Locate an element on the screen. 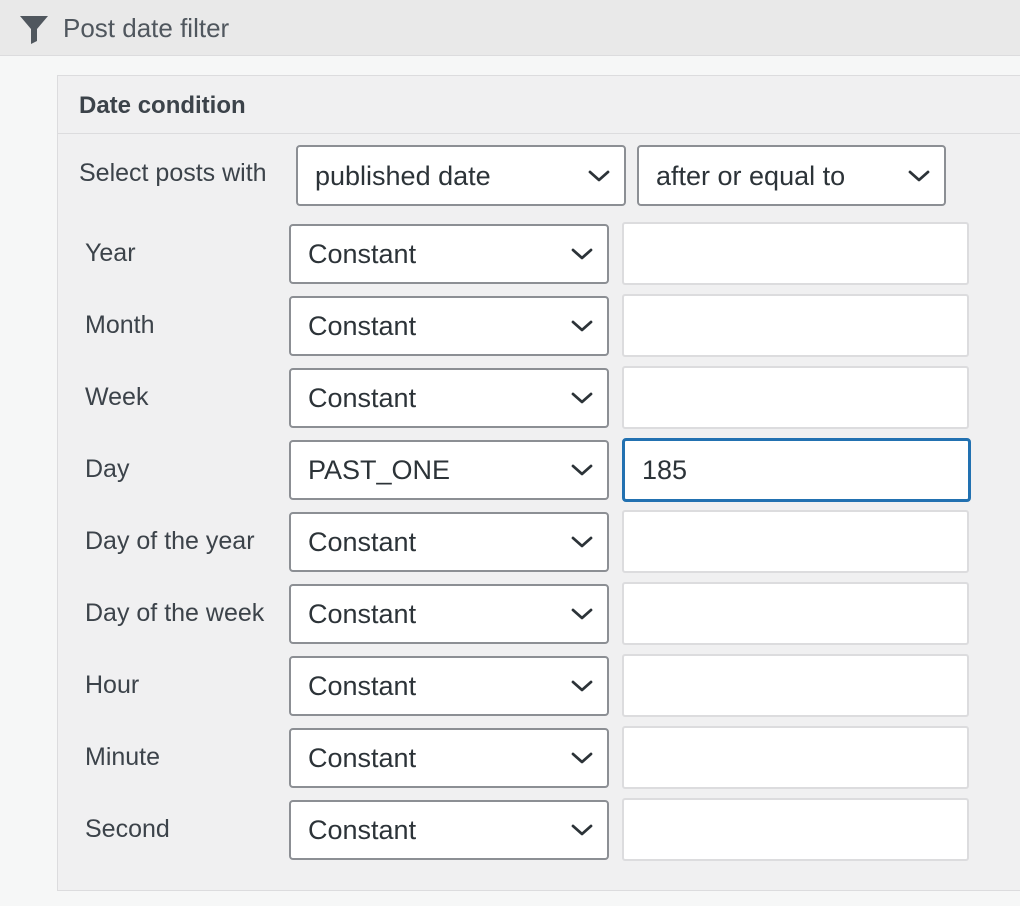 This screenshot has height=906, width=1020. value-input-week is located at coordinates (795, 397).